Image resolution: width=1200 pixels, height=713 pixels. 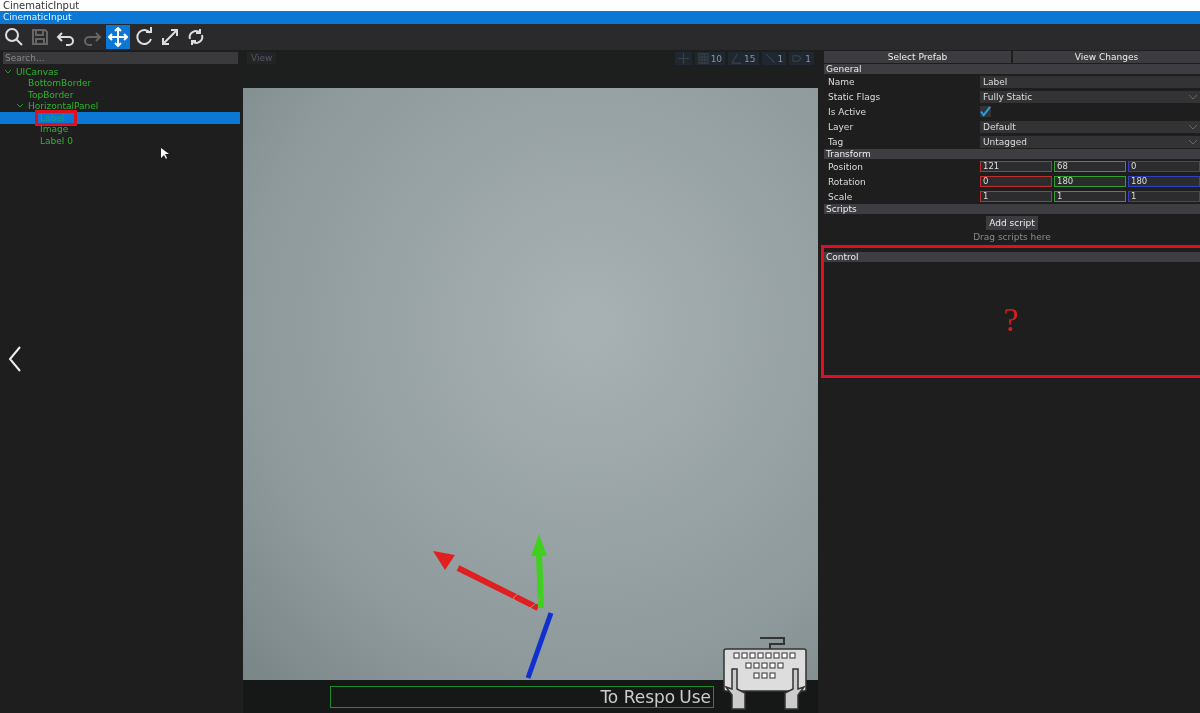 What do you see at coordinates (1090, 81) in the screenshot?
I see `name-field: Label` at bounding box center [1090, 81].